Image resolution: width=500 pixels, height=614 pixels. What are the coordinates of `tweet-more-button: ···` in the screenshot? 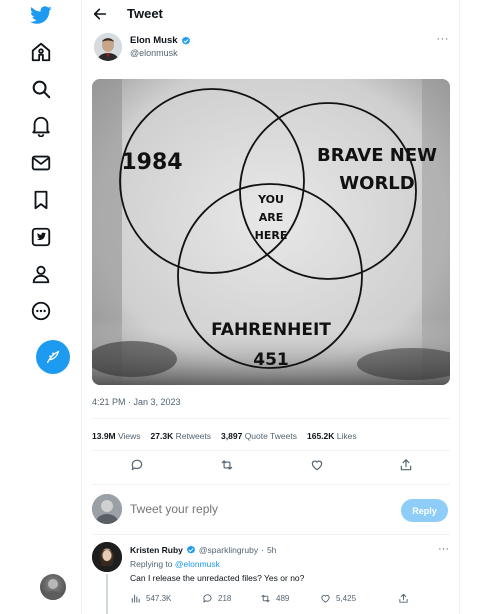 It's located at (443, 39).